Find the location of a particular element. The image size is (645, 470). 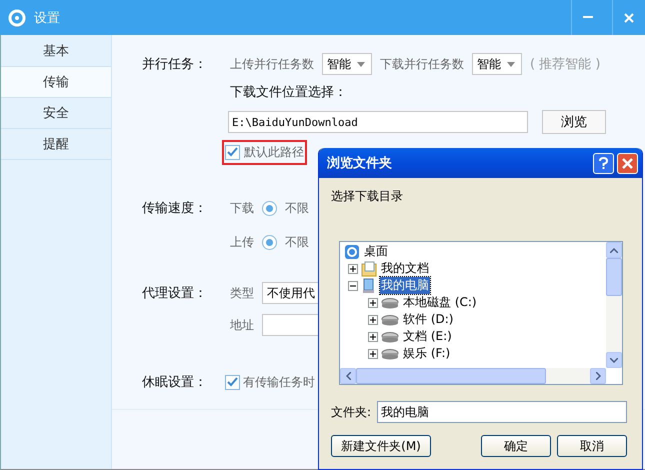

collapse-icon is located at coordinates (353, 285).